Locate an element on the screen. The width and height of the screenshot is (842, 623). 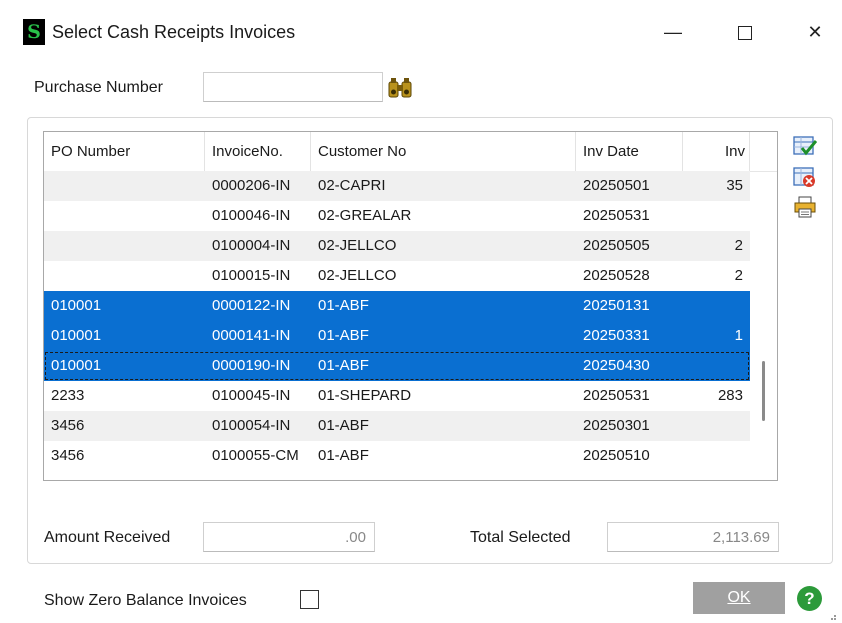
cell-invoice-no: 0100054-IN is located at coordinates (251, 425).